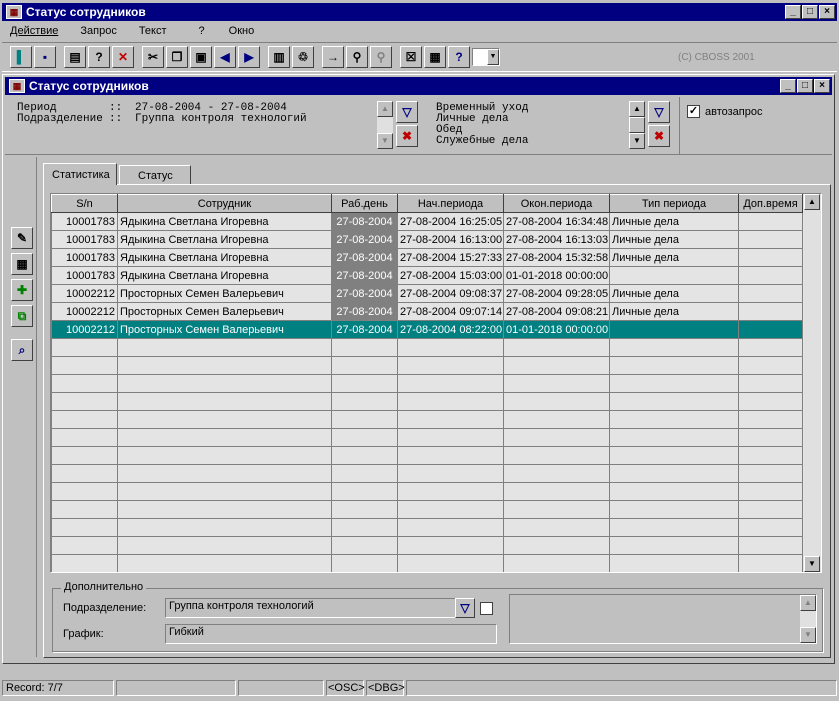 This screenshot has width=839, height=701. What do you see at coordinates (249, 57) in the screenshot?
I see `next-record-icon: ▶` at bounding box center [249, 57].